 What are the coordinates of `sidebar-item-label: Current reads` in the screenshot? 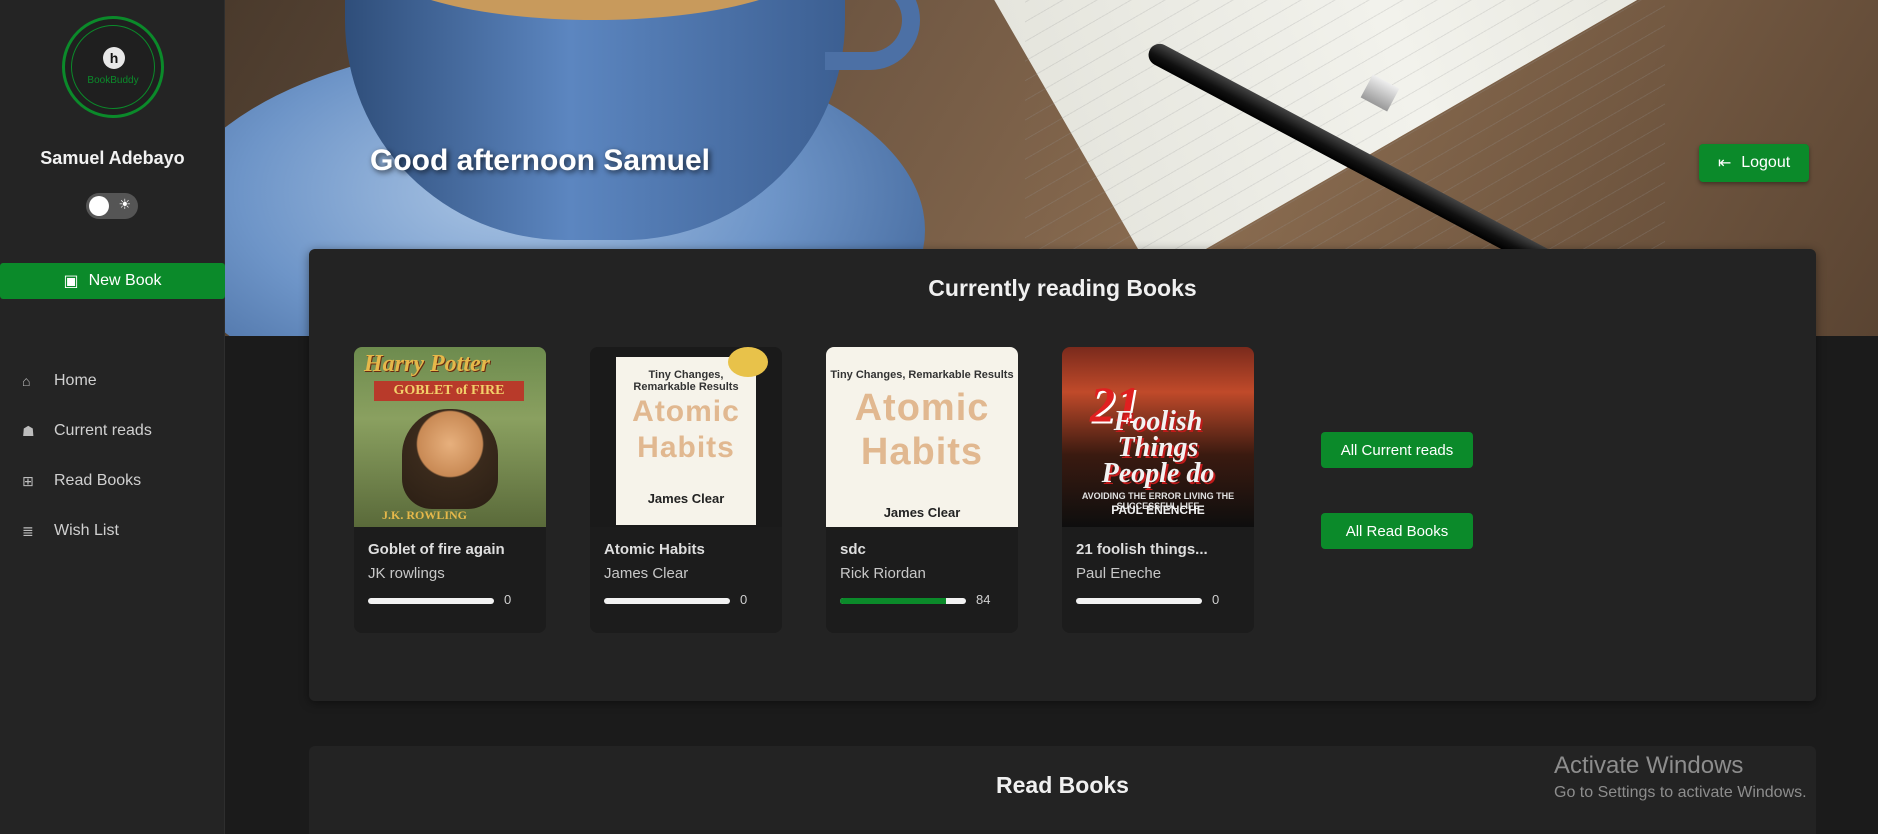 It's located at (103, 430).